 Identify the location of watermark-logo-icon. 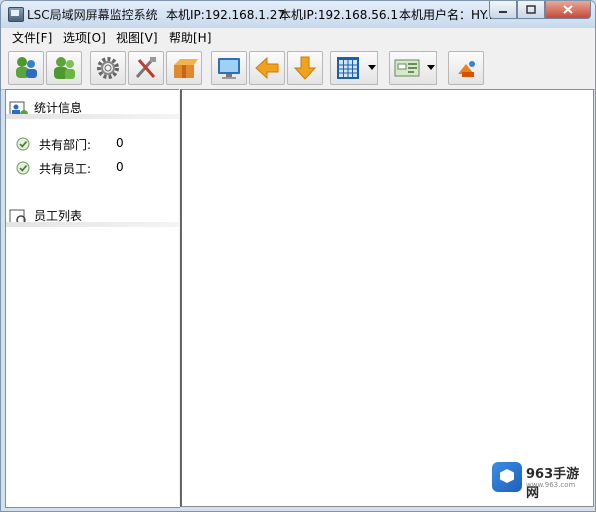
(507, 477).